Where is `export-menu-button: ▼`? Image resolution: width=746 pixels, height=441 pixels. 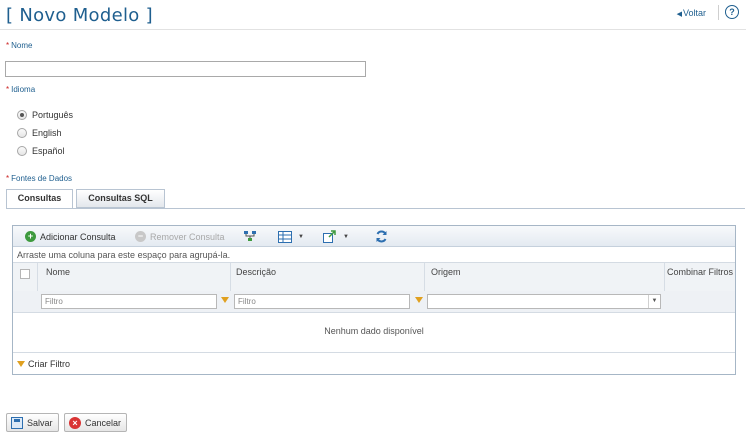 export-menu-button: ▼ is located at coordinates (336, 236).